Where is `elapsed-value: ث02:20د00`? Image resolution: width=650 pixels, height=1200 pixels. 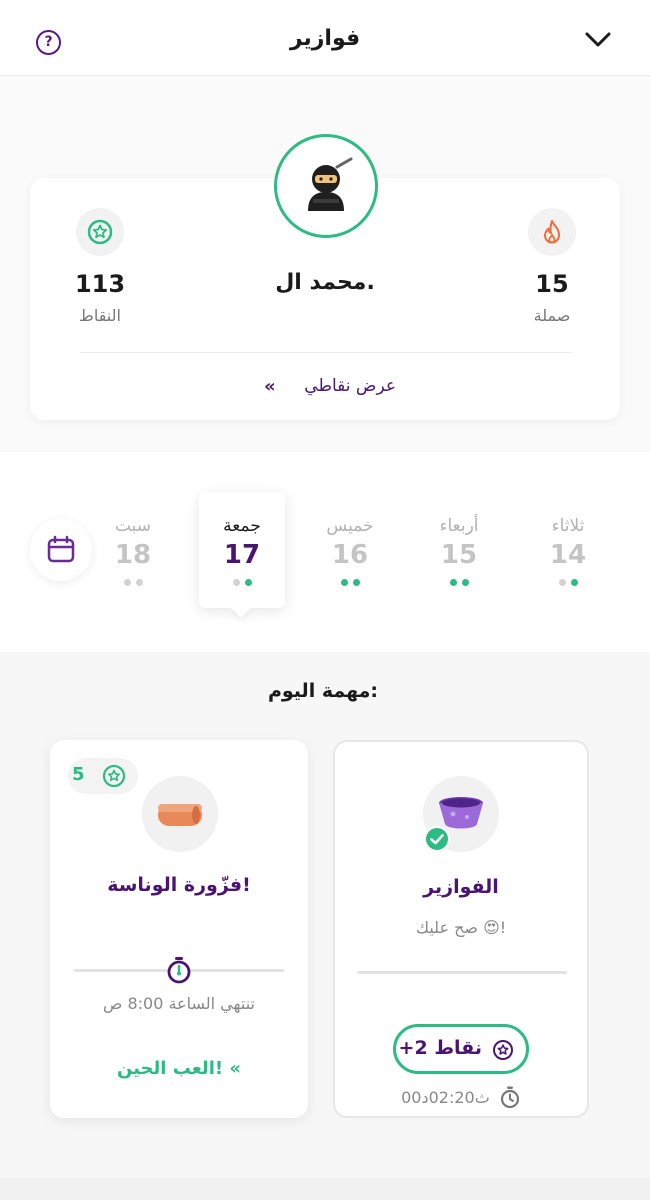
elapsed-value: ث02:20د00 is located at coordinates (445, 1097).